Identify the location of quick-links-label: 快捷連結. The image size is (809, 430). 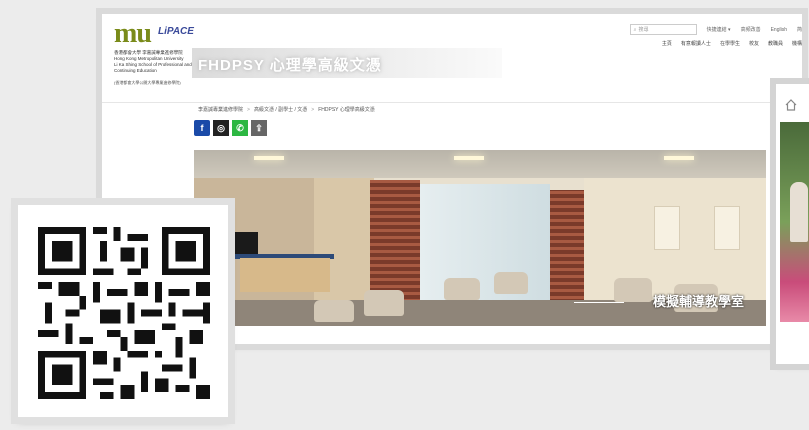
(716, 30).